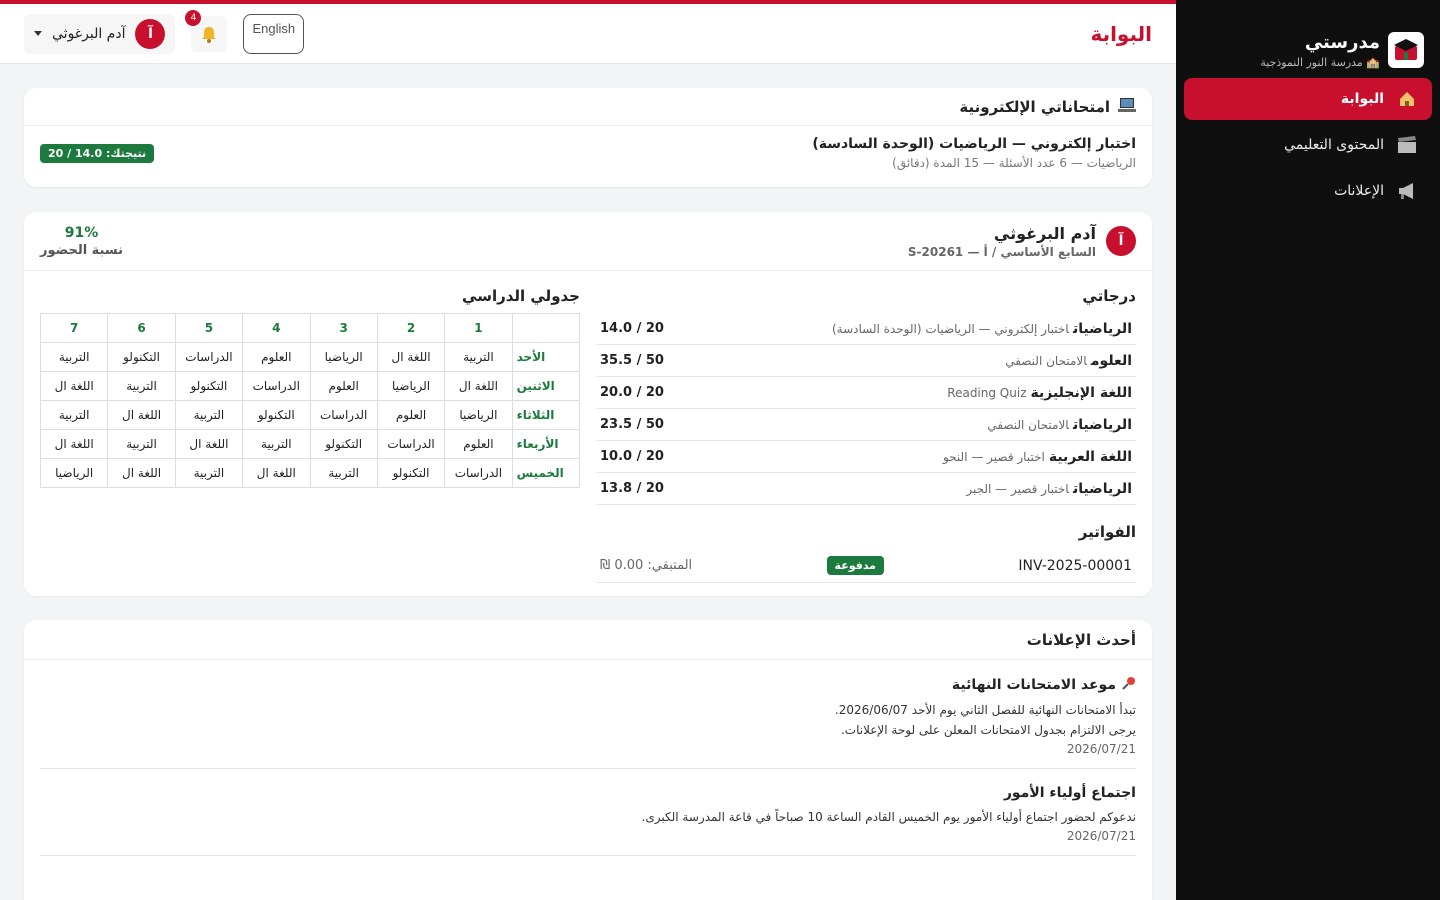 The height and width of the screenshot is (900, 1440). What do you see at coordinates (1049, 489) in the screenshot?
I see `grade-label: الرياضياتاختبار قصير — الجبر` at bounding box center [1049, 489].